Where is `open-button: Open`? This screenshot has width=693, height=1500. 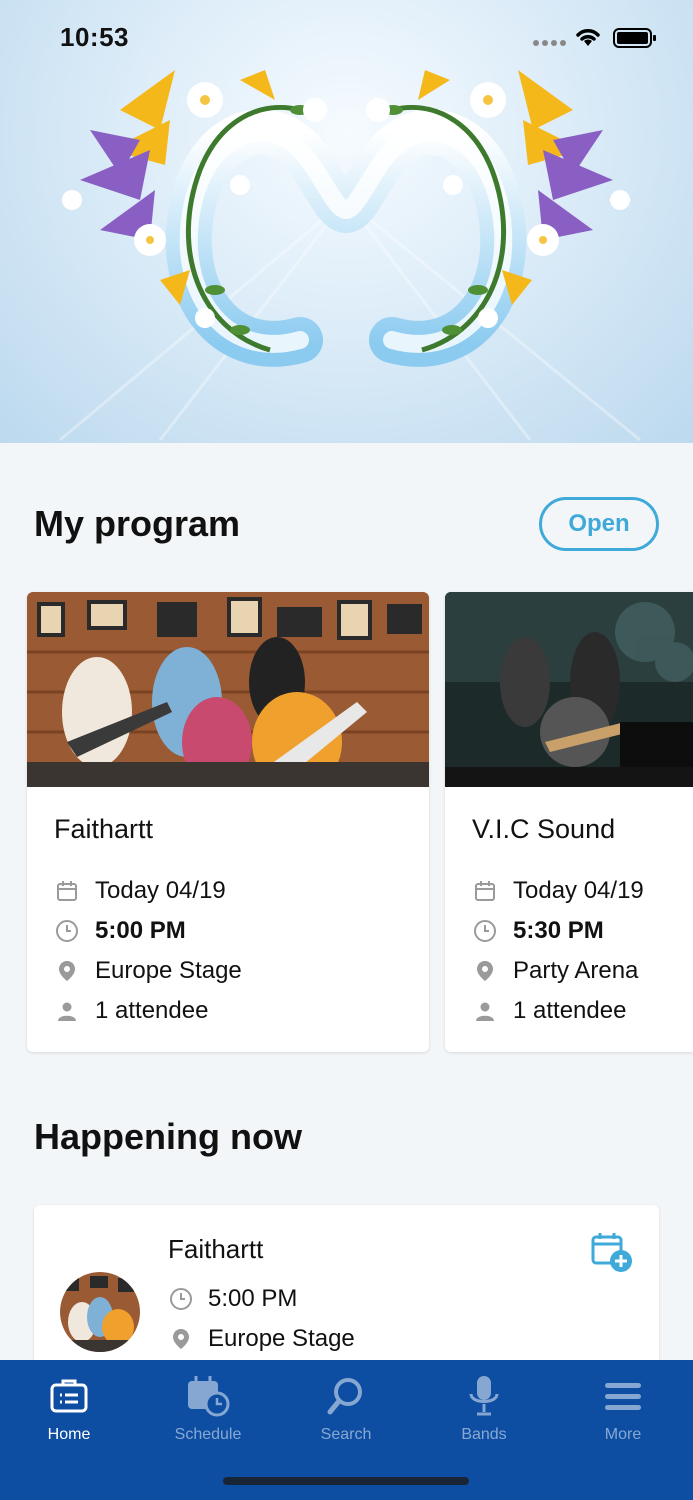
open-button: Open is located at coordinates (599, 524).